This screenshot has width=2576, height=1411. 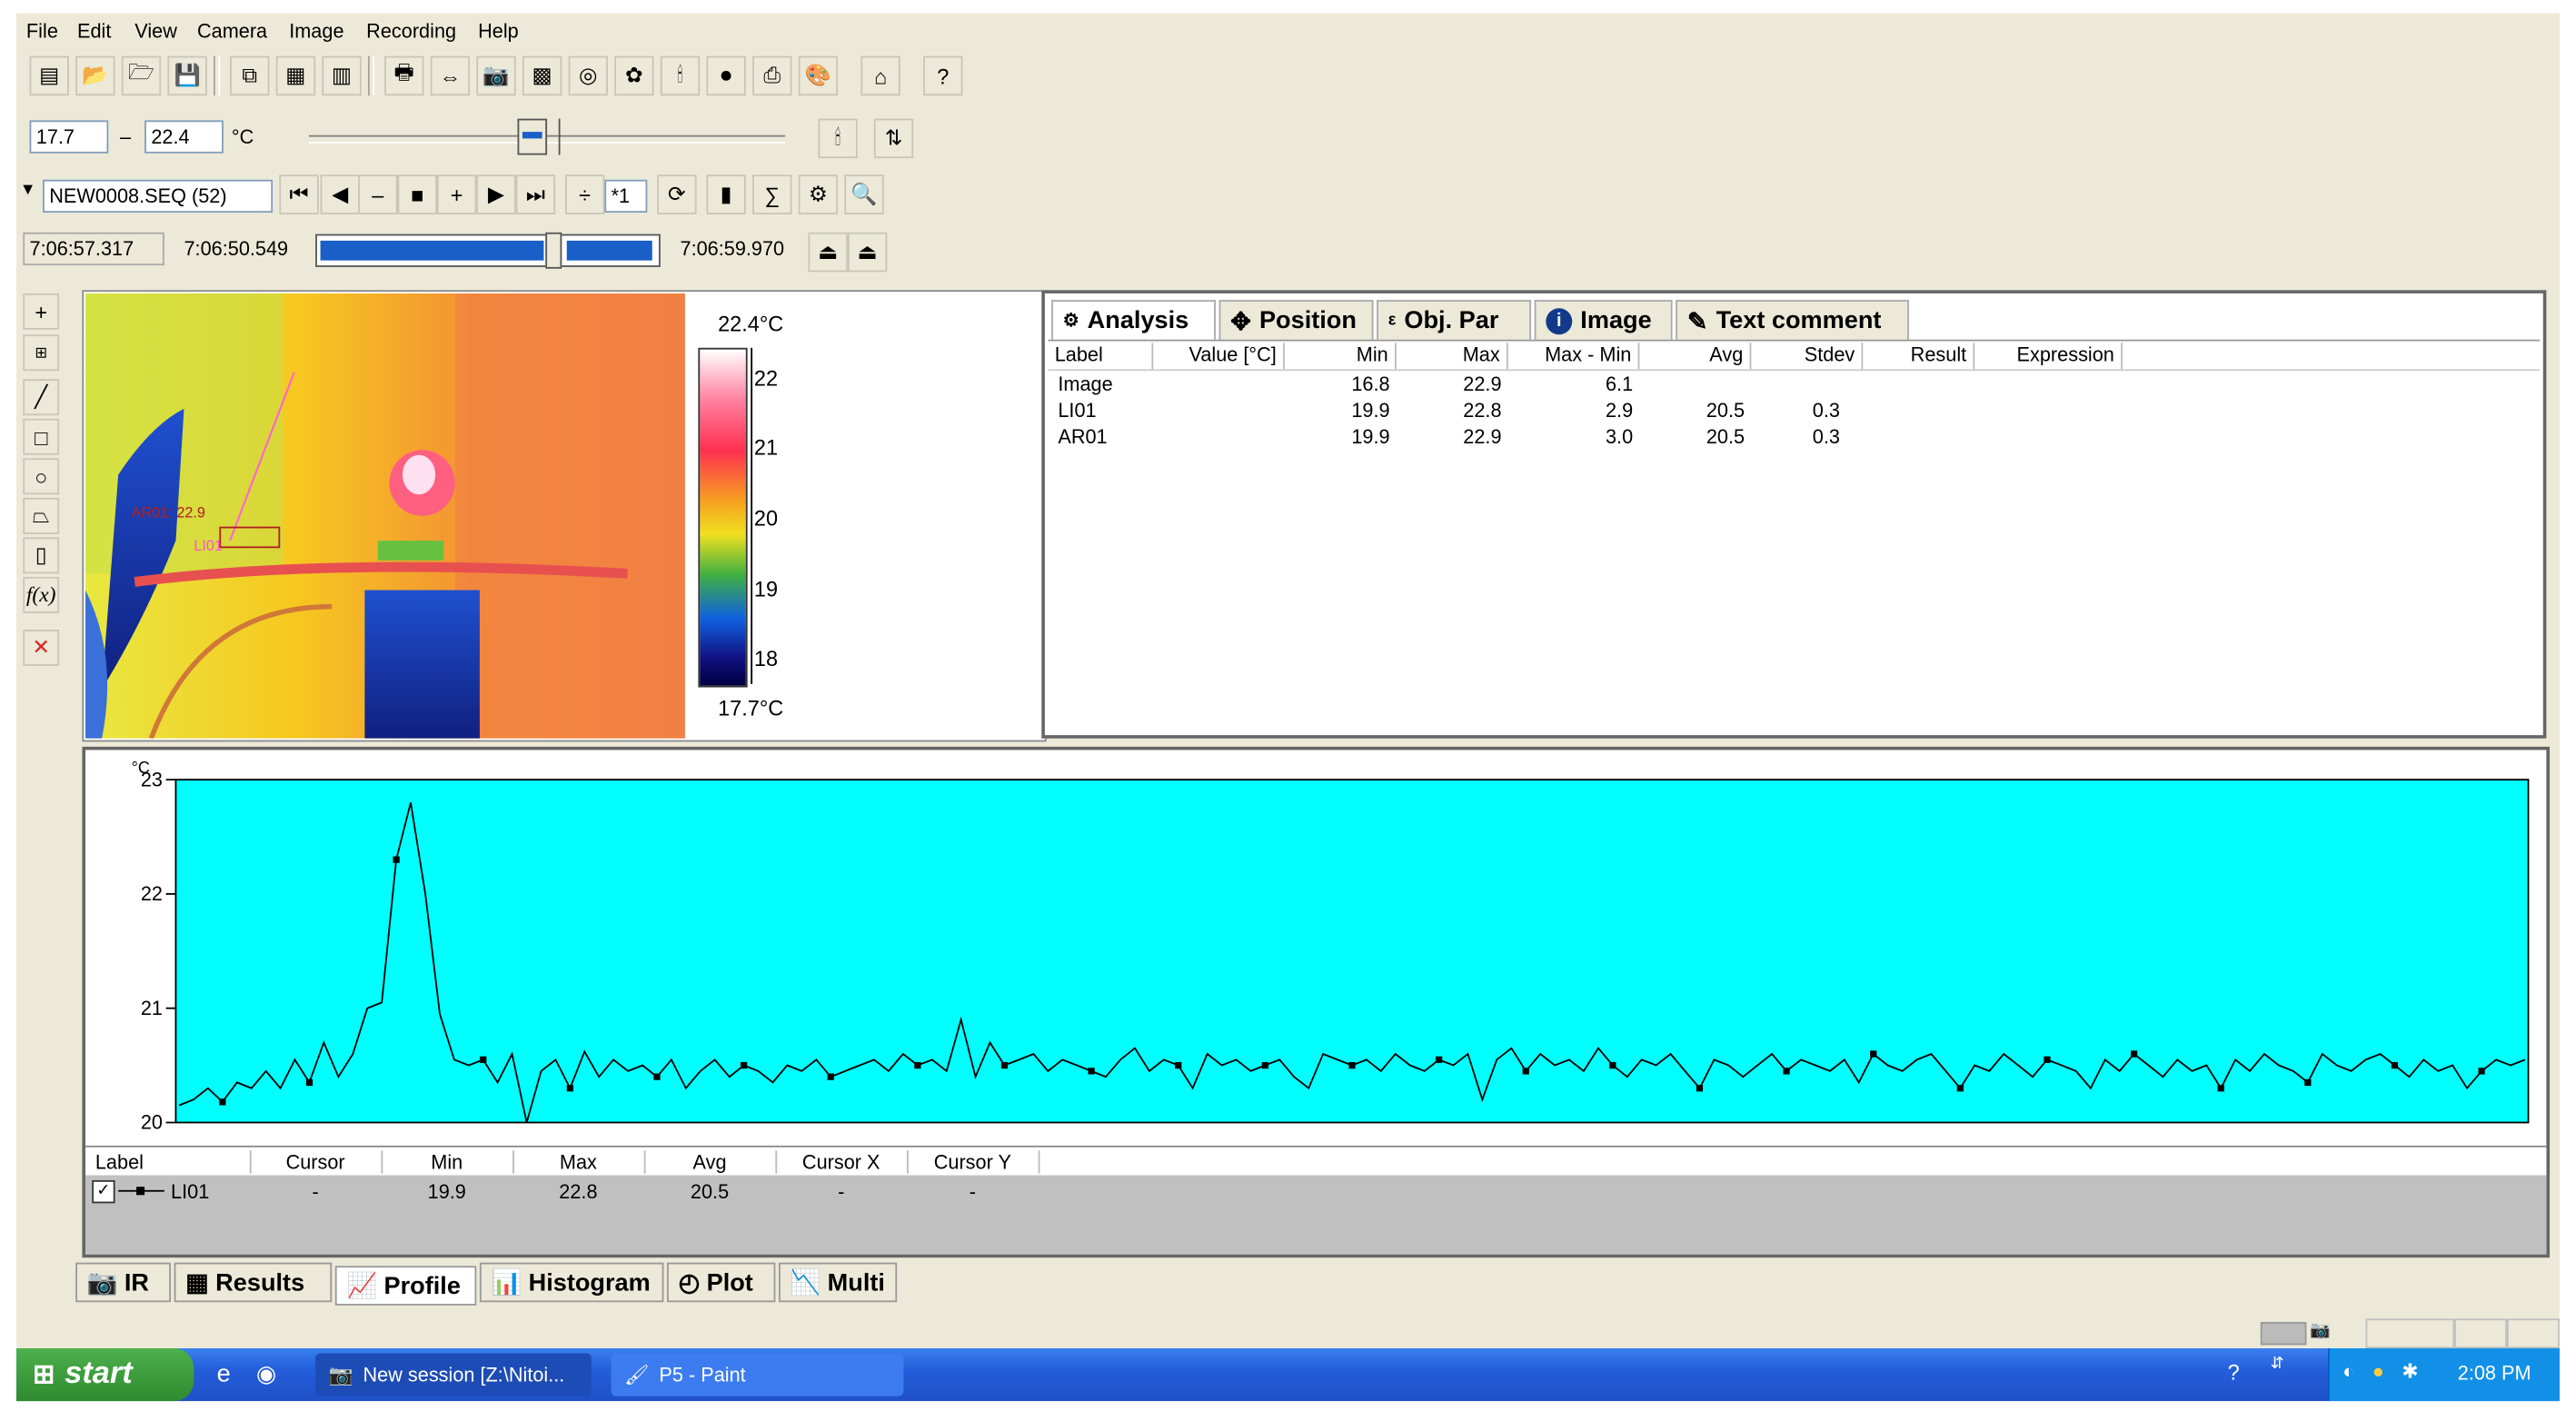 I want to click on stop-icon: ■, so click(x=417, y=194).